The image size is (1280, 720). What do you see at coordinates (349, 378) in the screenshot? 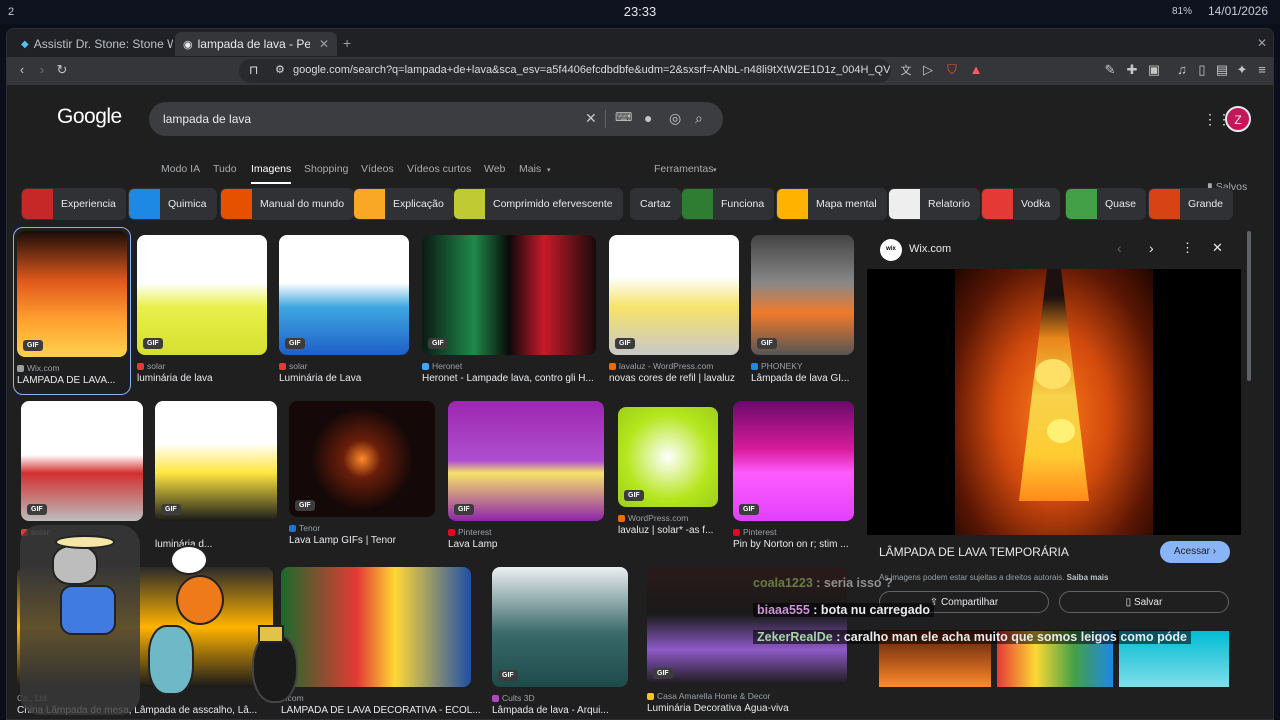
I see `result-title: Luminária de Lava` at bounding box center [349, 378].